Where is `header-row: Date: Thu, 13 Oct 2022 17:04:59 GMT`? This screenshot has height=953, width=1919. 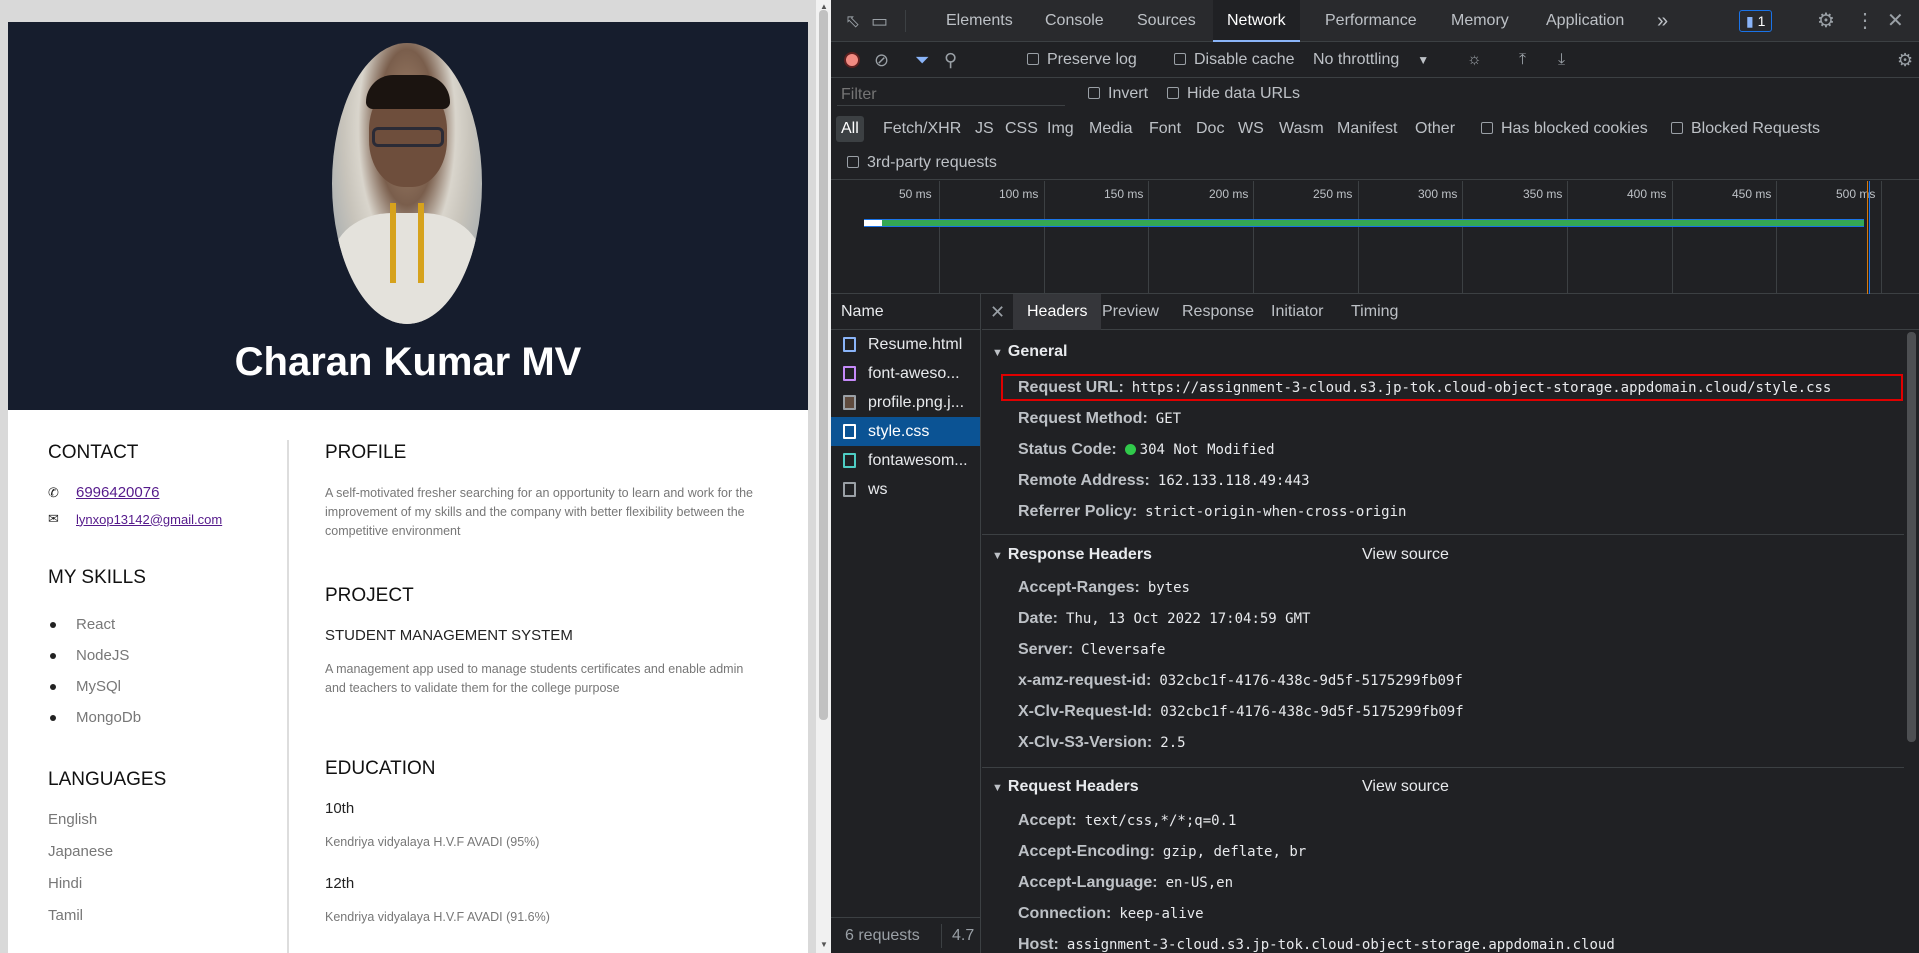
header-row: Date: Thu, 13 Oct 2022 17:04:59 GMT is located at coordinates (1164, 618).